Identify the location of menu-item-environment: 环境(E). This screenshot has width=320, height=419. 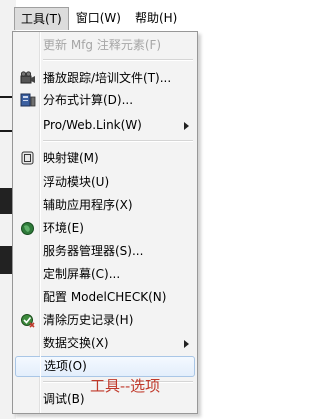
(105, 228).